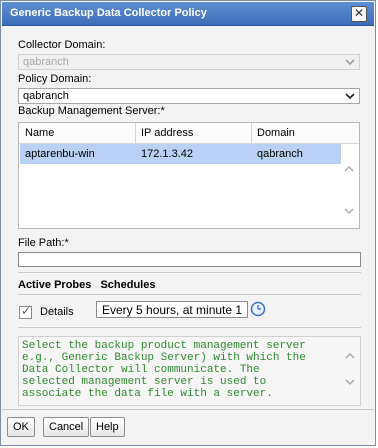 The image size is (378, 448). Describe the element at coordinates (258, 309) in the screenshot. I see `clock-icon` at that location.